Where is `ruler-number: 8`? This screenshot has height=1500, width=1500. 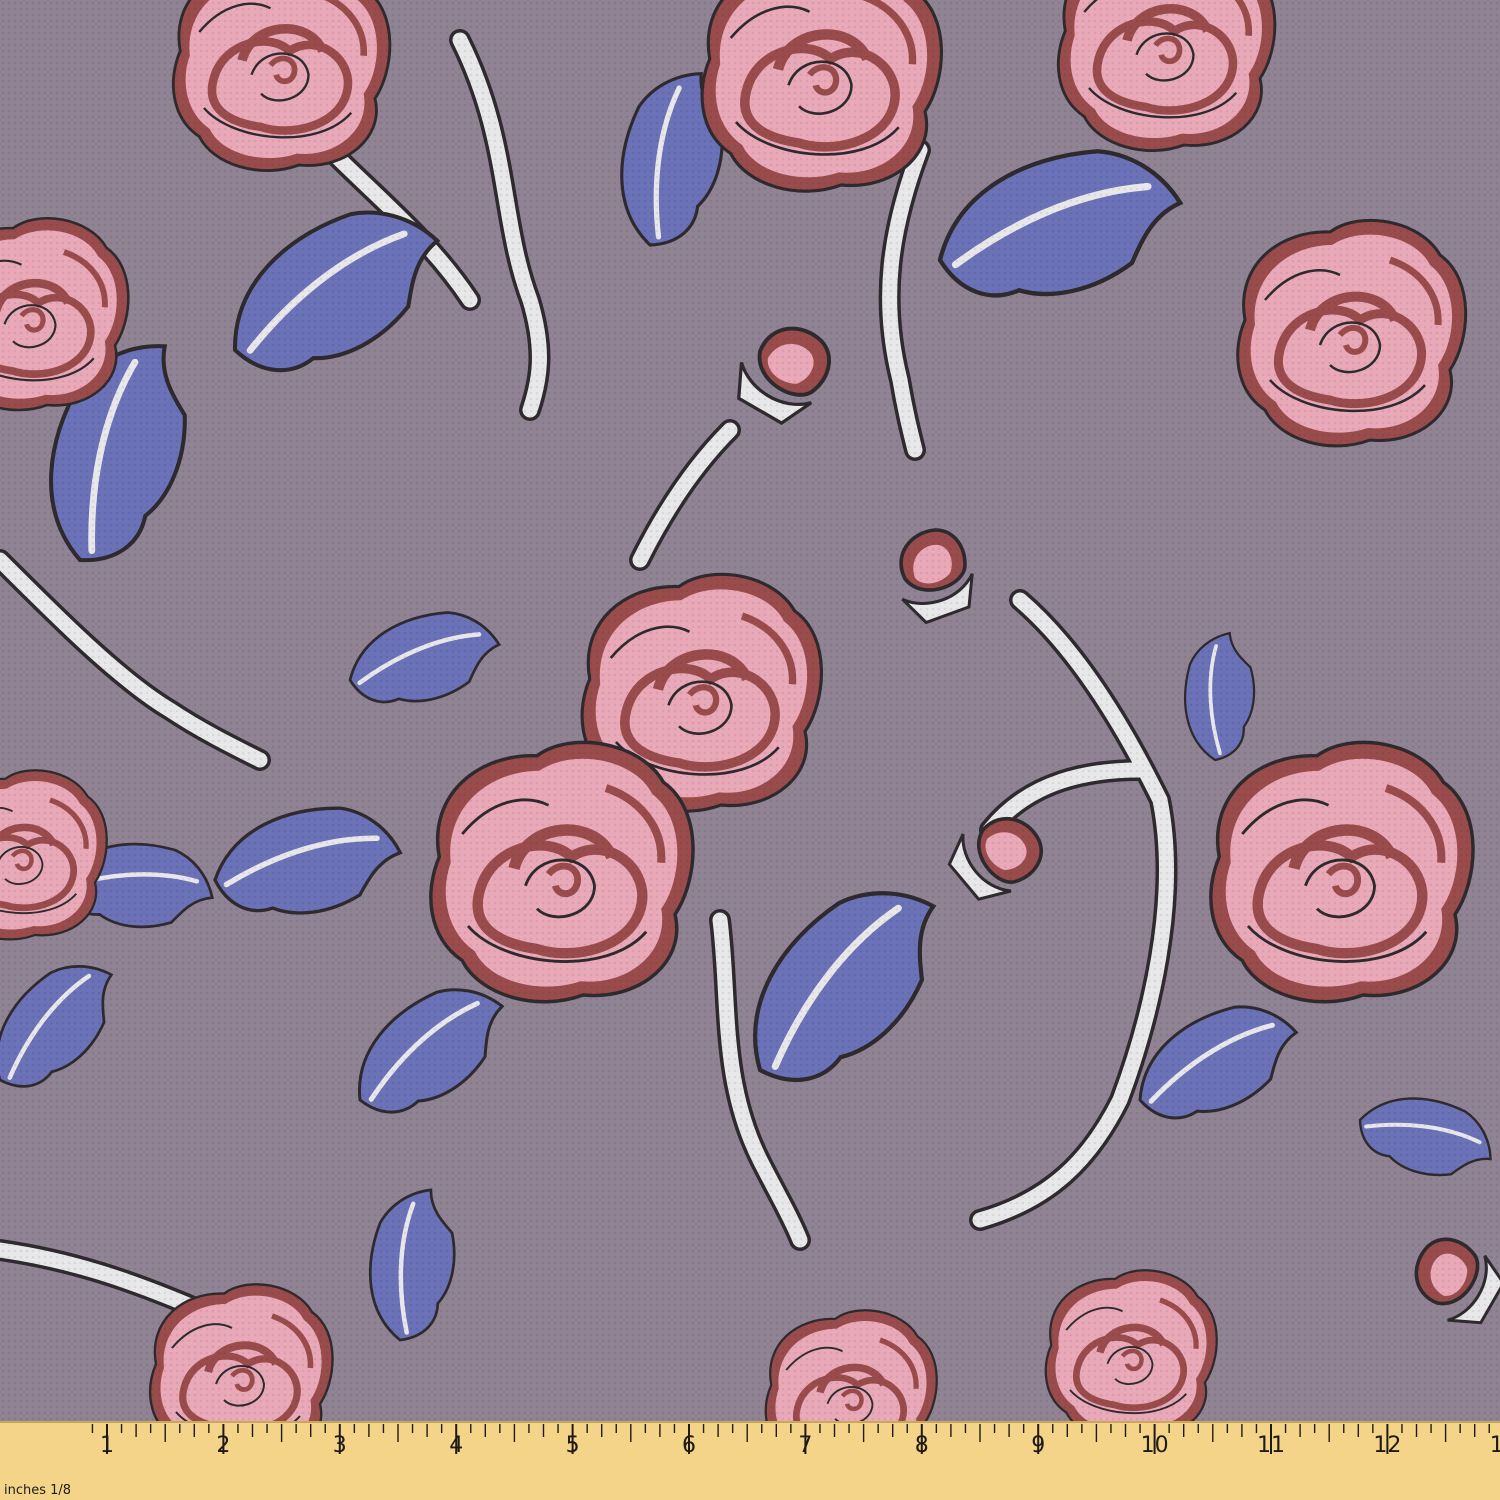 ruler-number: 8 is located at coordinates (922, 1445).